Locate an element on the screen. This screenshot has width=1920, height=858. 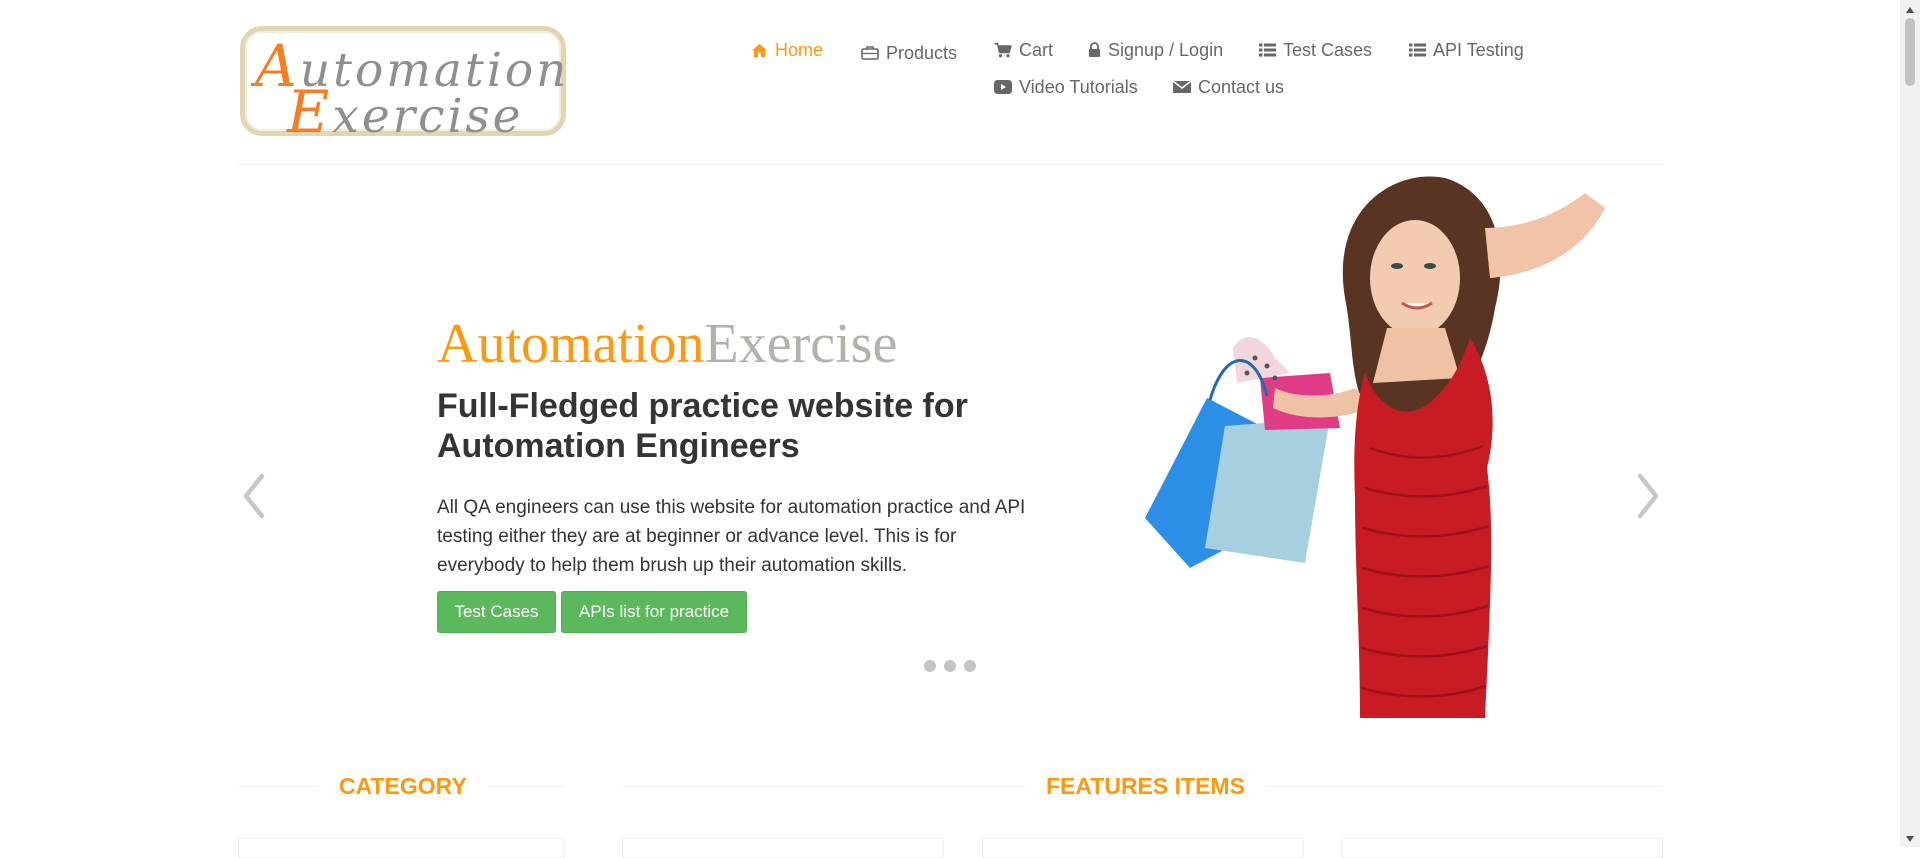
slider-brand-title: AutomationExercise is located at coordinates (667, 344).